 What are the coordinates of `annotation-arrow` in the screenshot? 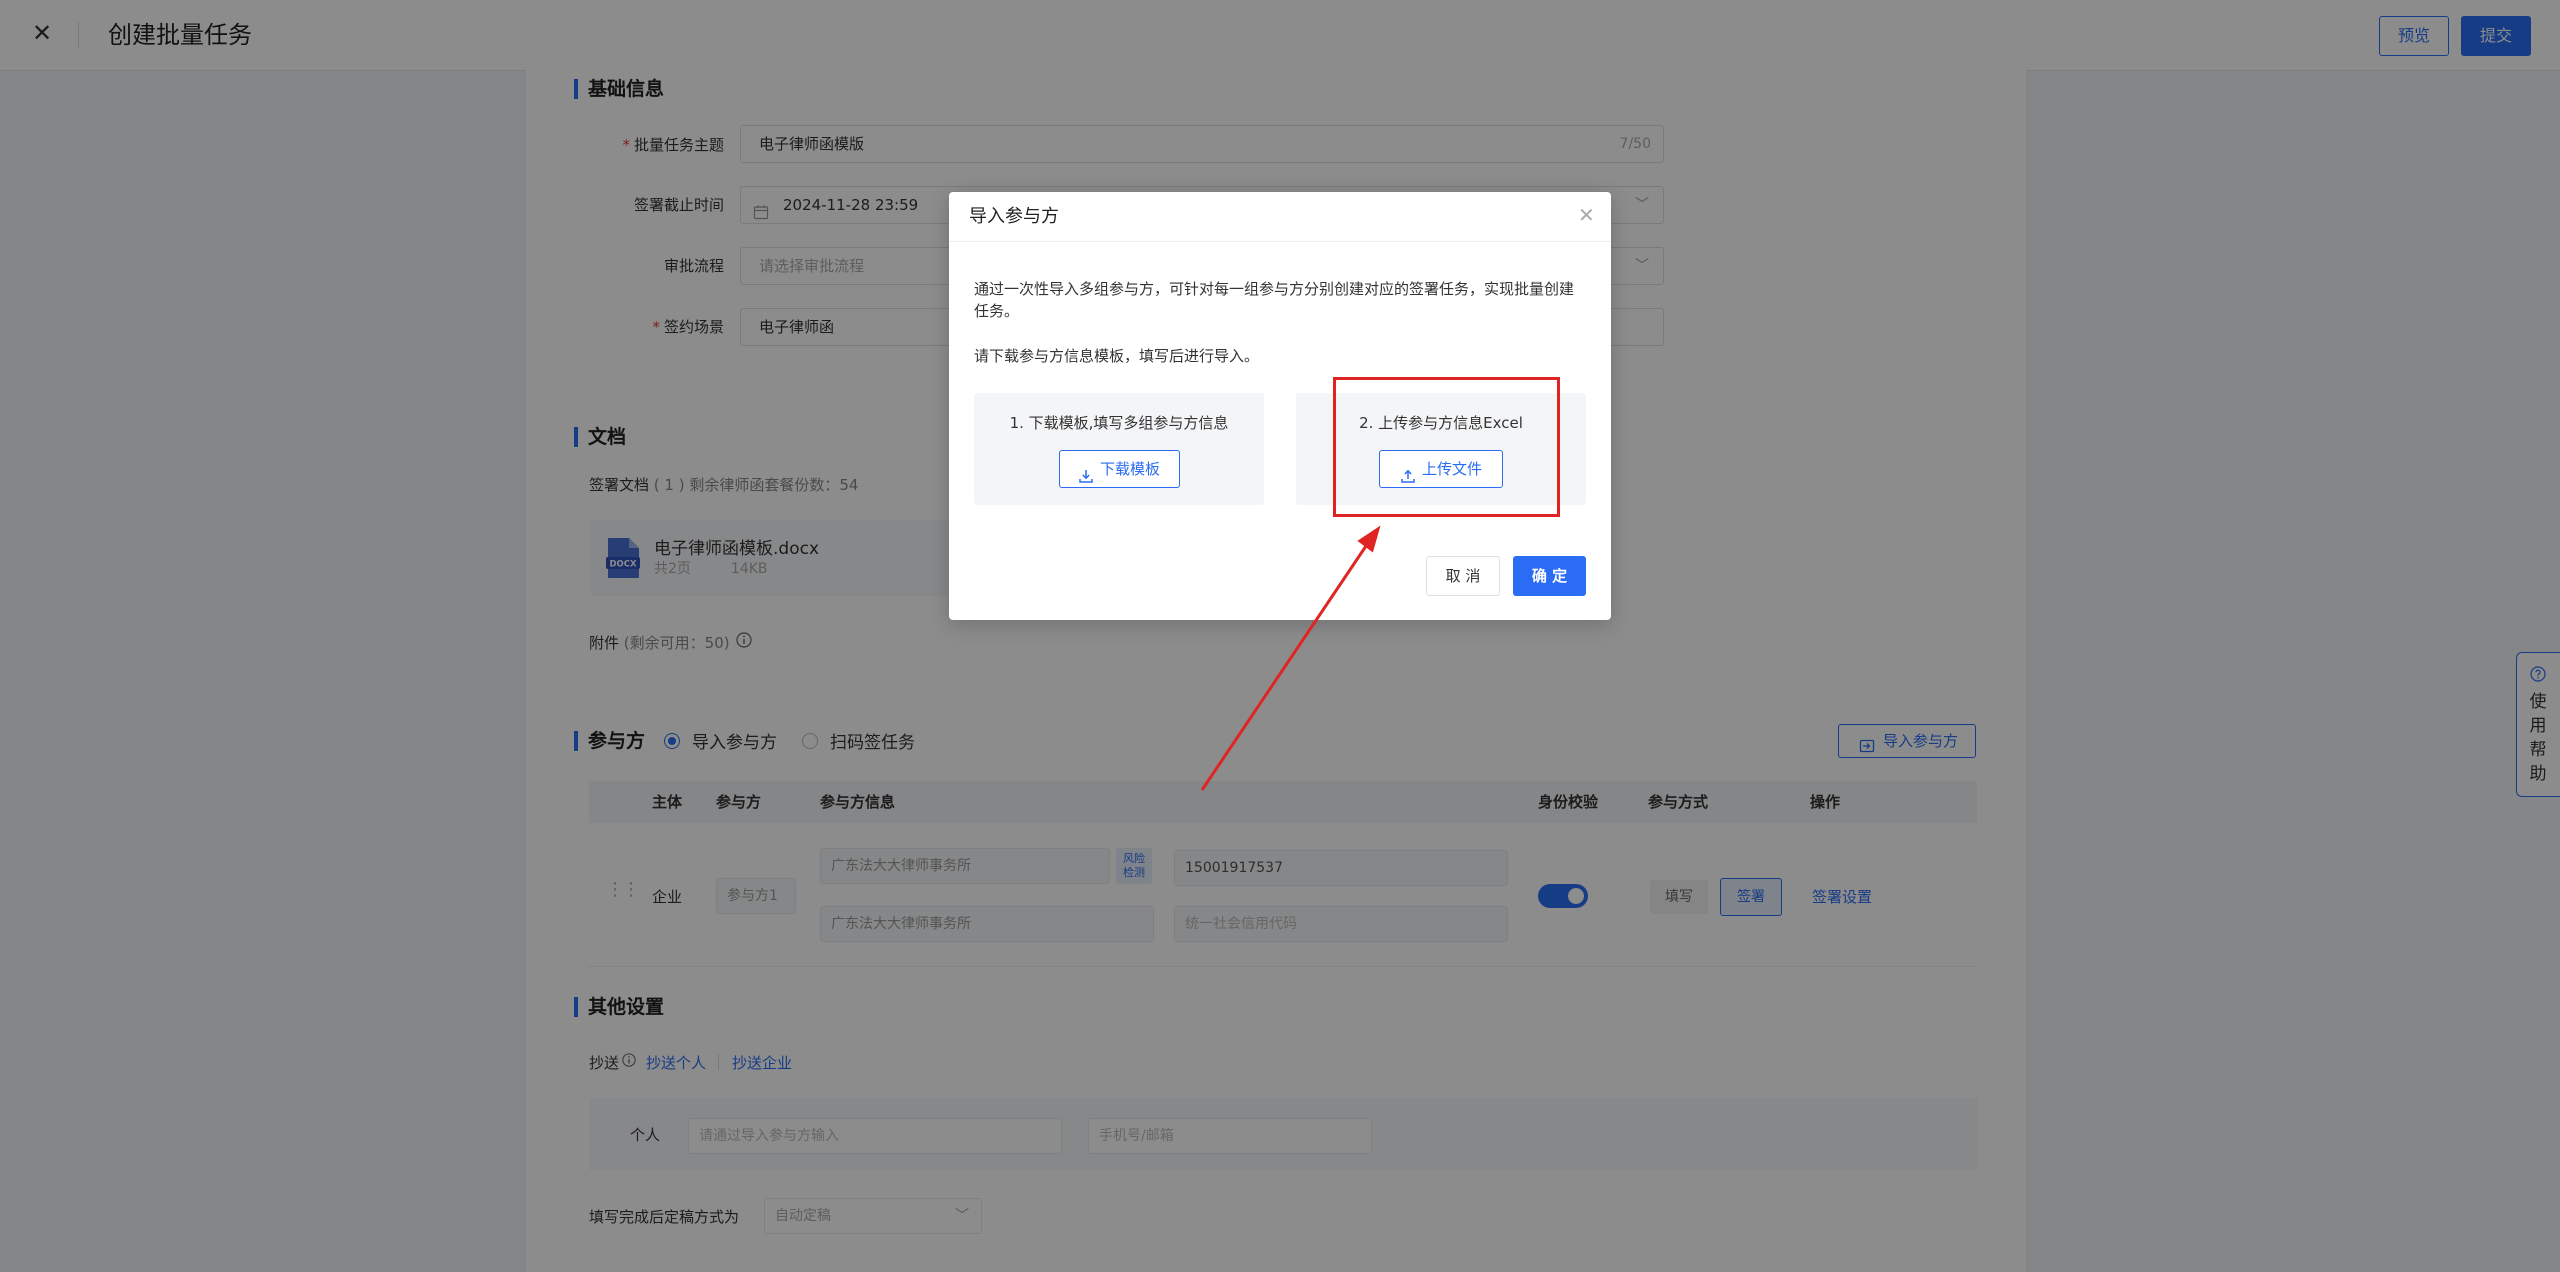 It's located at (1290, 658).